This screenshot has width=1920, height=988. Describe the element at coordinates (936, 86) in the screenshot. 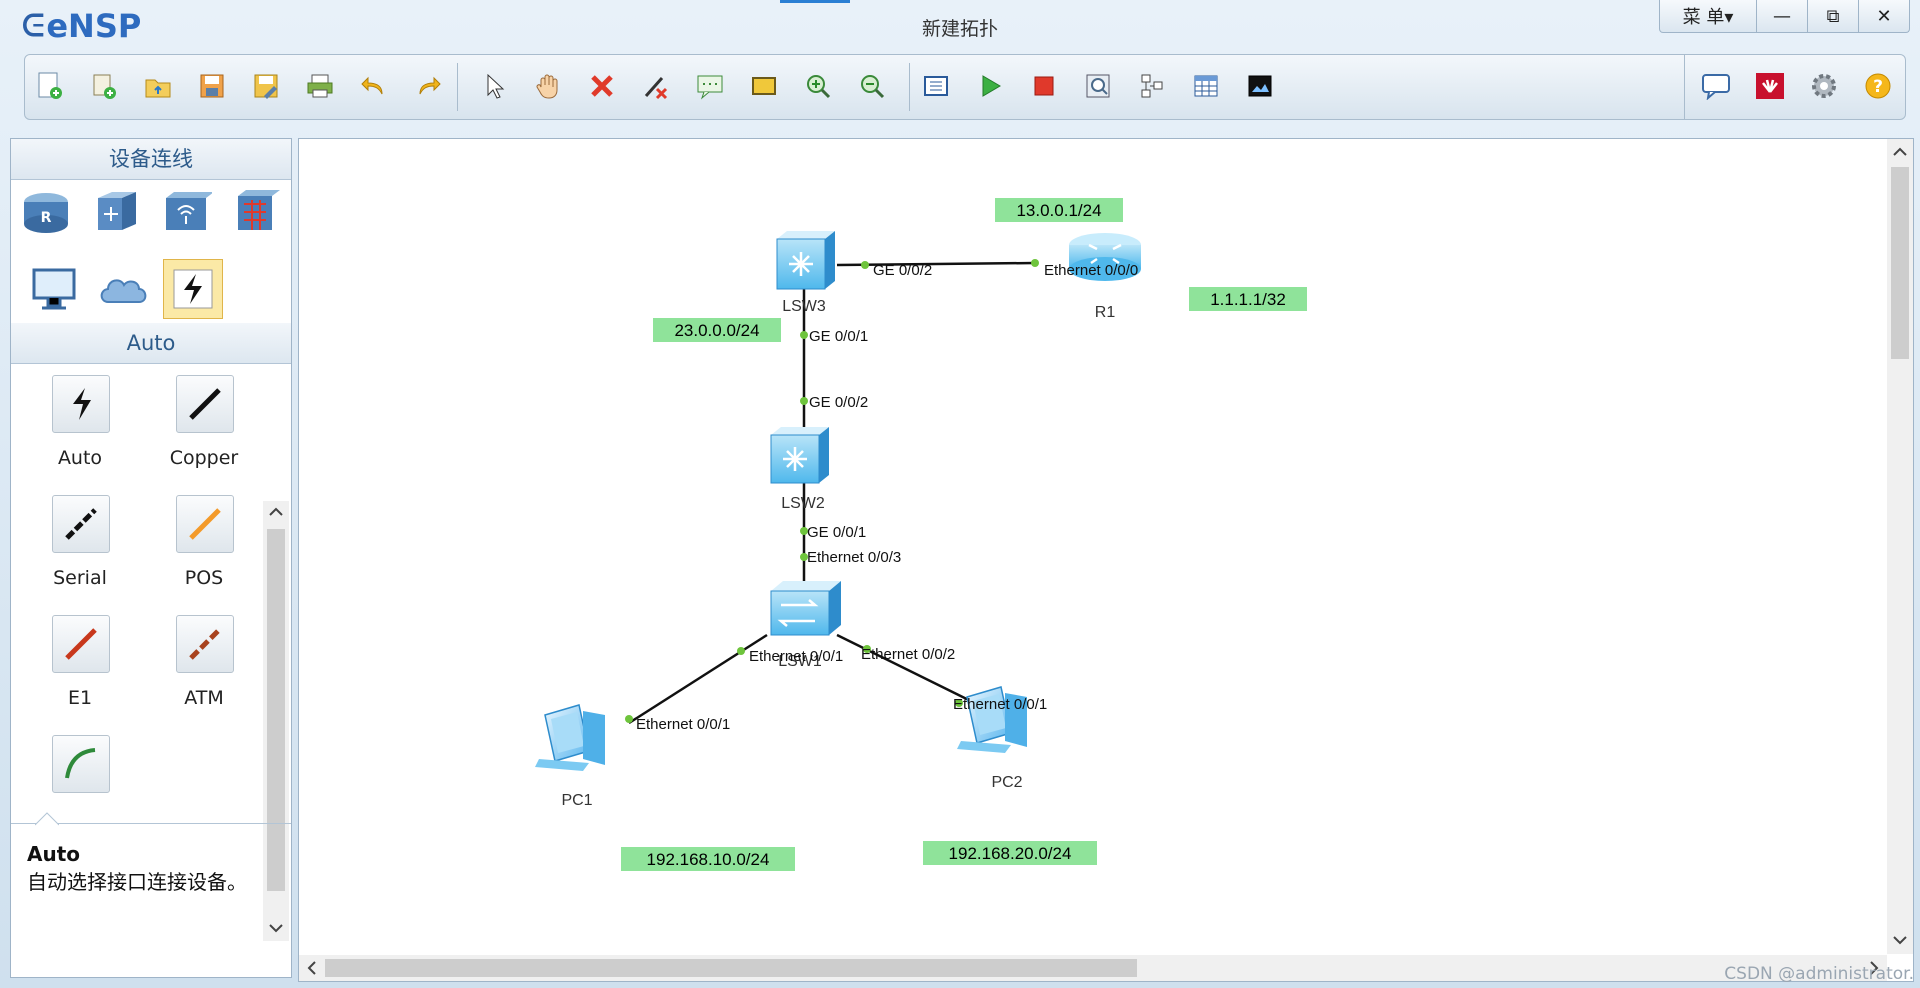

I see `restore-size-icon` at that location.